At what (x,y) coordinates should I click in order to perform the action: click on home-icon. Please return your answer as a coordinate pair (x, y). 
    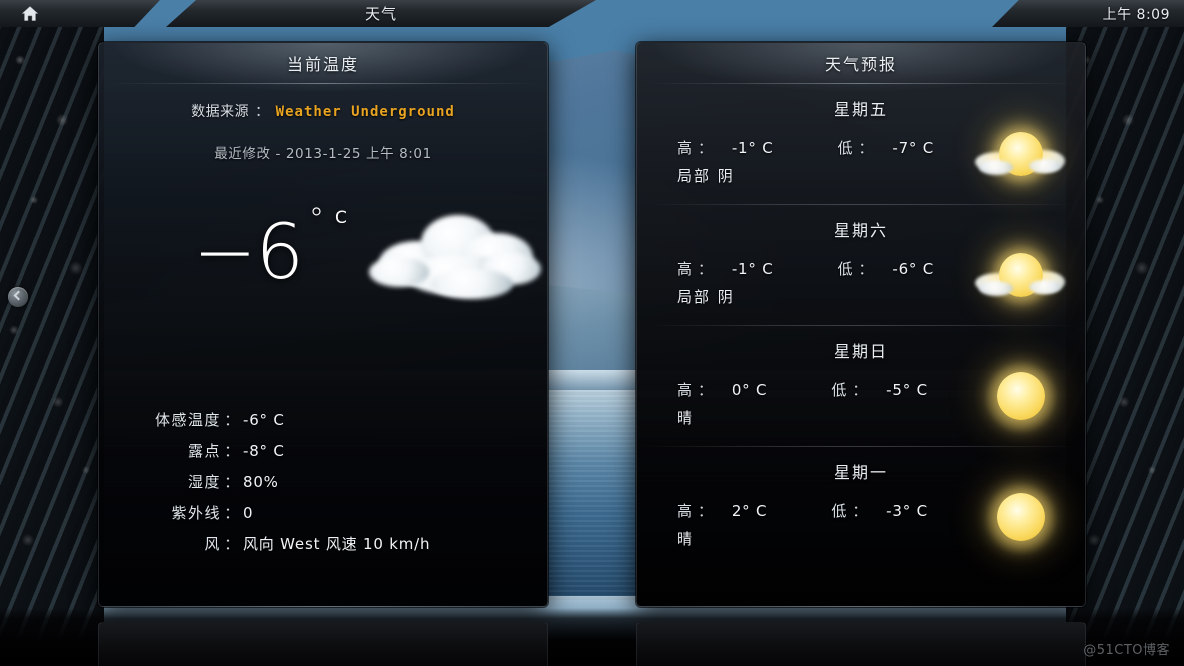
    Looking at the image, I should click on (30, 13).